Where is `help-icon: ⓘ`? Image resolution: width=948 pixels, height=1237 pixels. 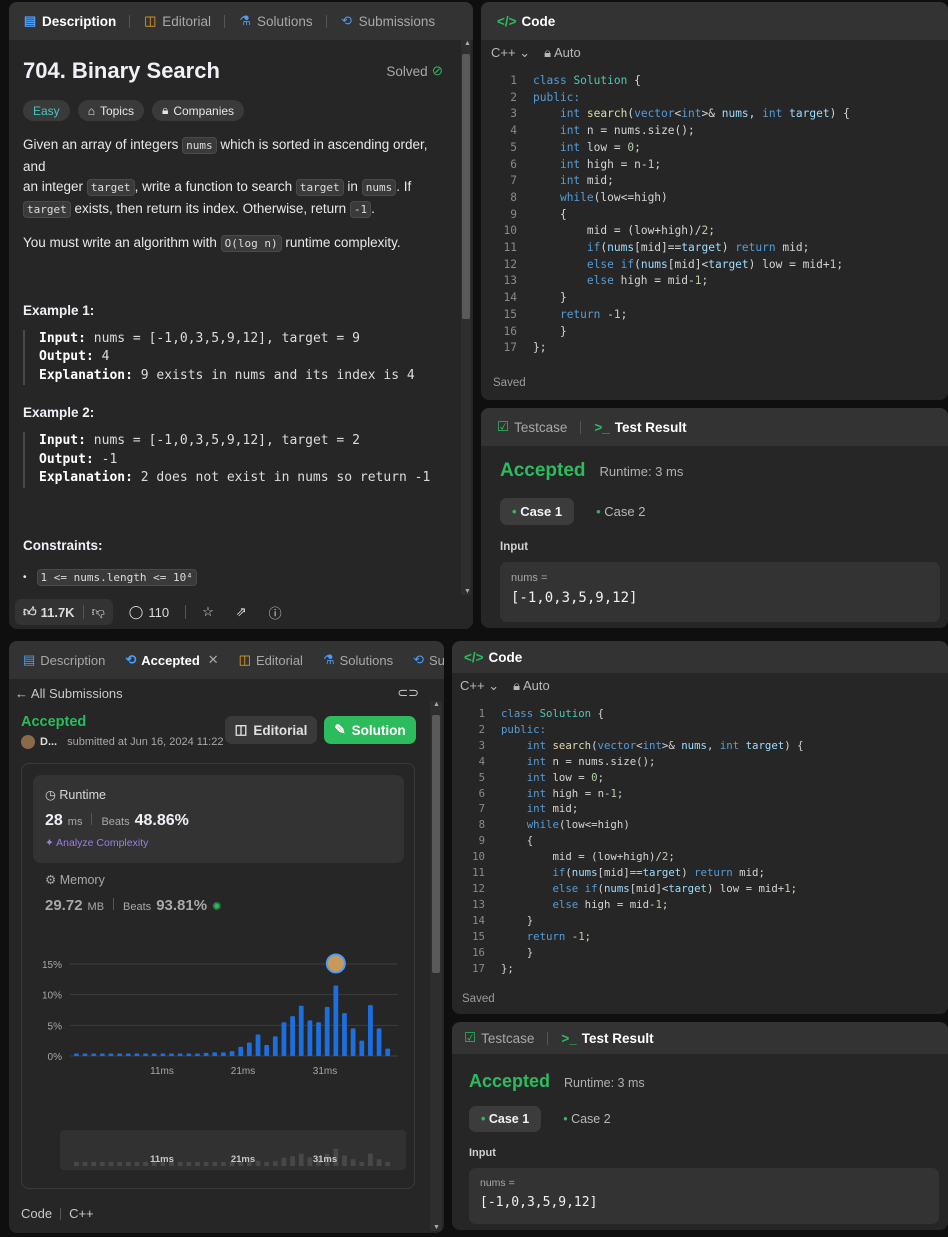
help-icon: ⓘ is located at coordinates (275, 612).